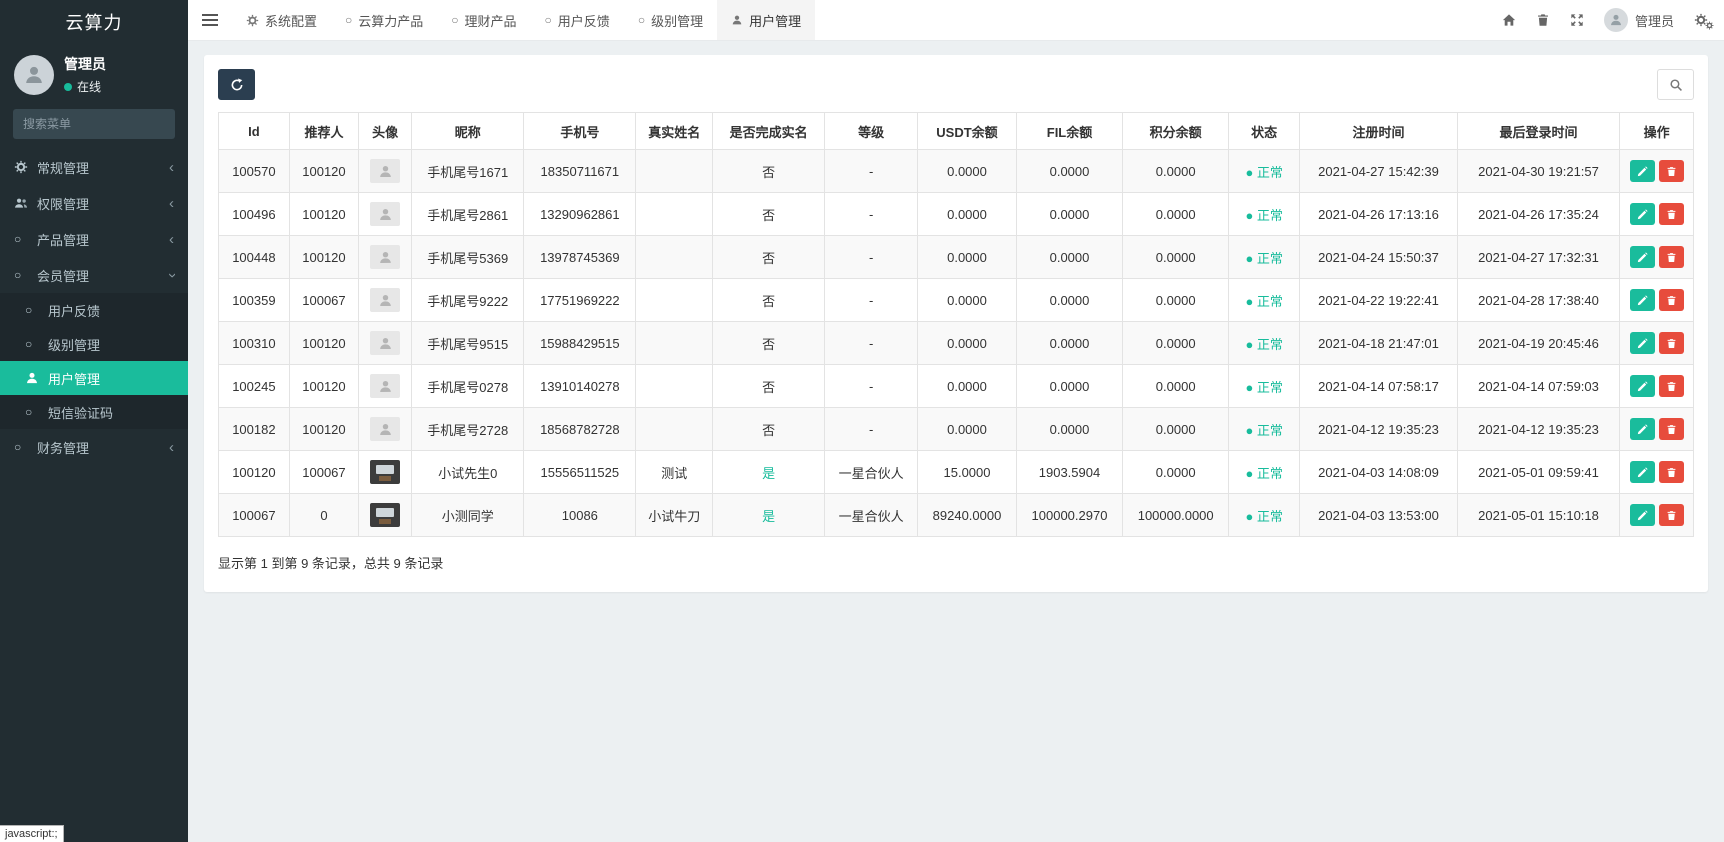 Image resolution: width=1724 pixels, height=842 pixels. Describe the element at coordinates (1538, 472) in the screenshot. I see `cell-last-login: 2021-05-01 09:59:41` at that location.